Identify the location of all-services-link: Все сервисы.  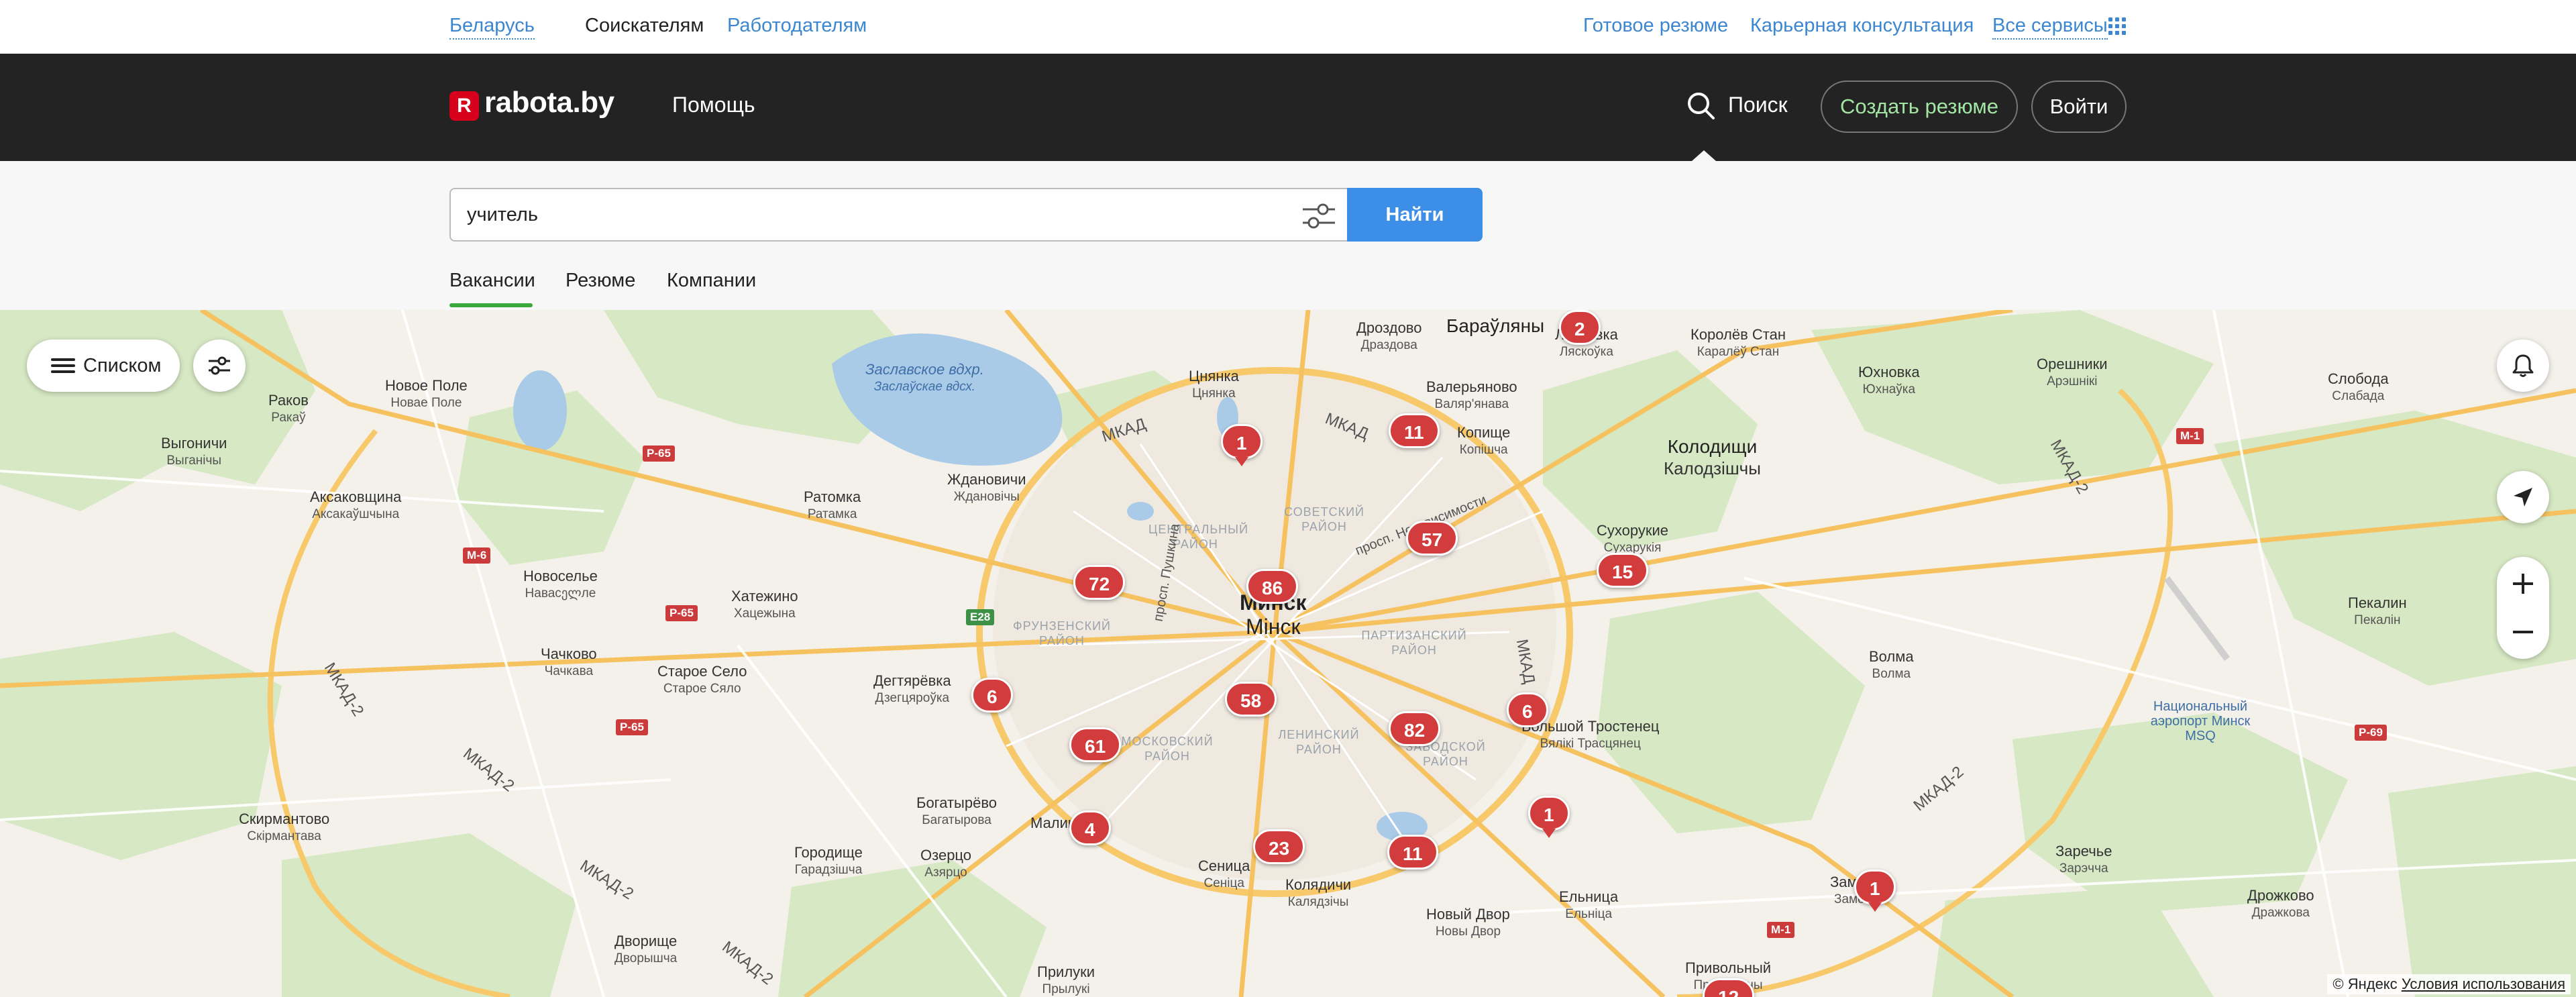
(2050, 28).